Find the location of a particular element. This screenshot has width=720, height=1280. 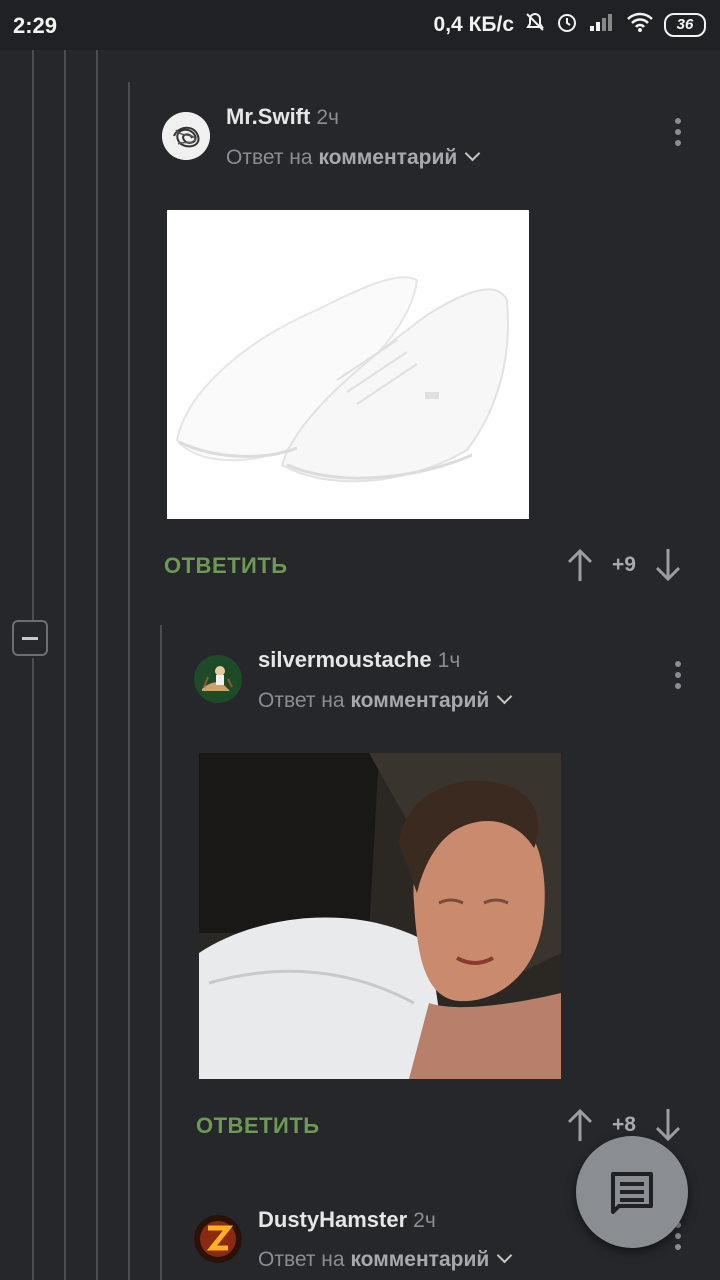

status-icons: 0,4 КБ/с 36 is located at coordinates (570, 25).